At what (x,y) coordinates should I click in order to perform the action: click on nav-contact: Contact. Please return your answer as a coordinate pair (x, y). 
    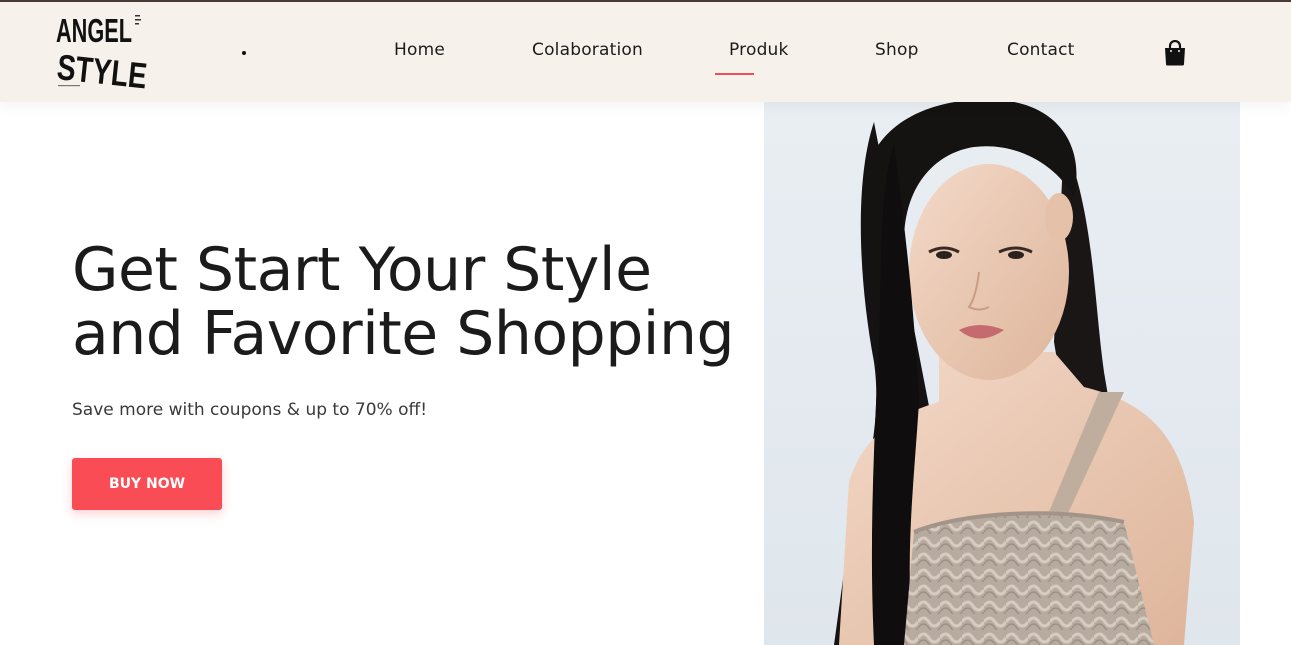
    Looking at the image, I should click on (1041, 50).